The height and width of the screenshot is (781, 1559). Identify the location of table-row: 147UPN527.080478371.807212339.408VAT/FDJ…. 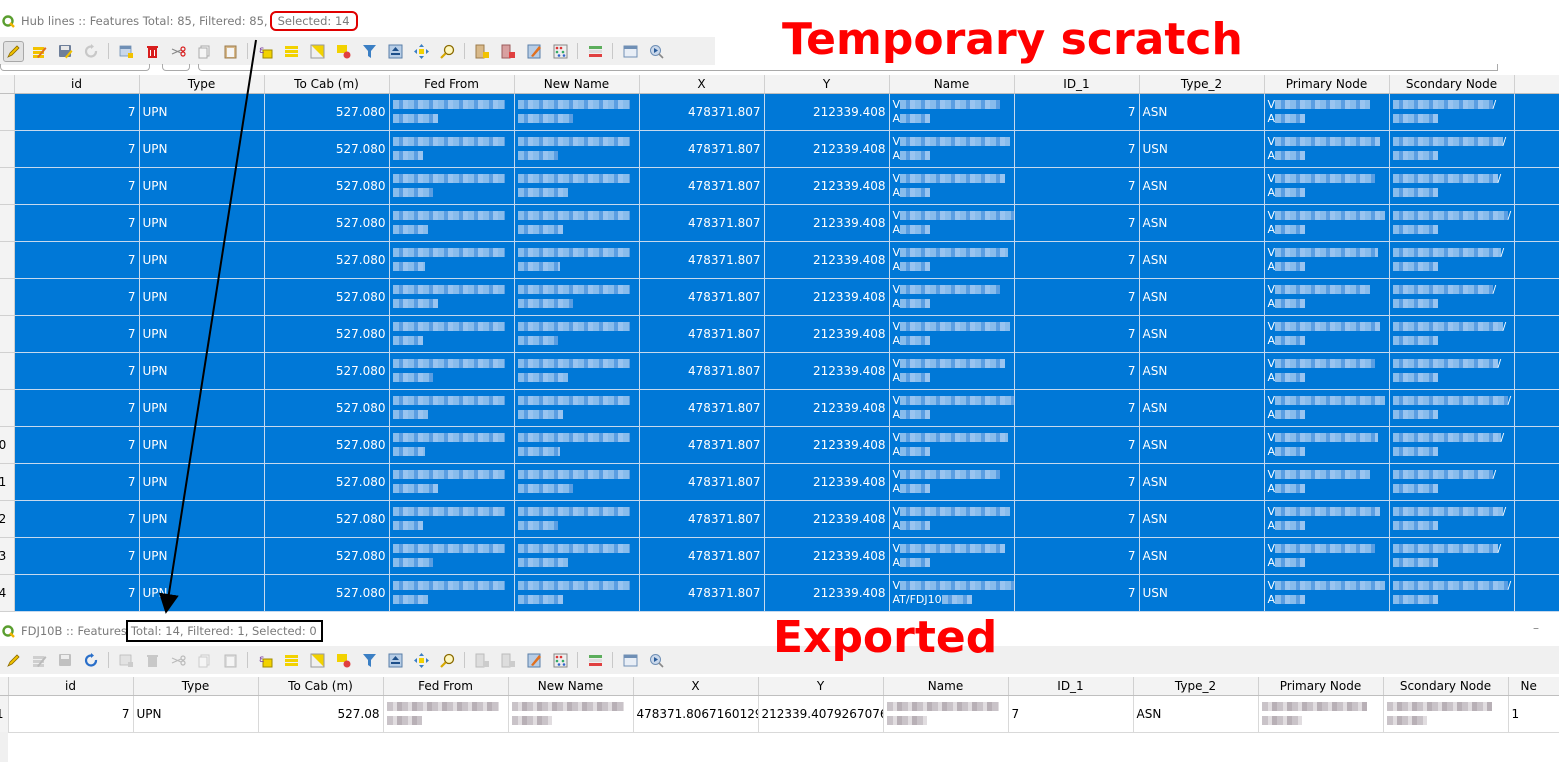
(779, 593).